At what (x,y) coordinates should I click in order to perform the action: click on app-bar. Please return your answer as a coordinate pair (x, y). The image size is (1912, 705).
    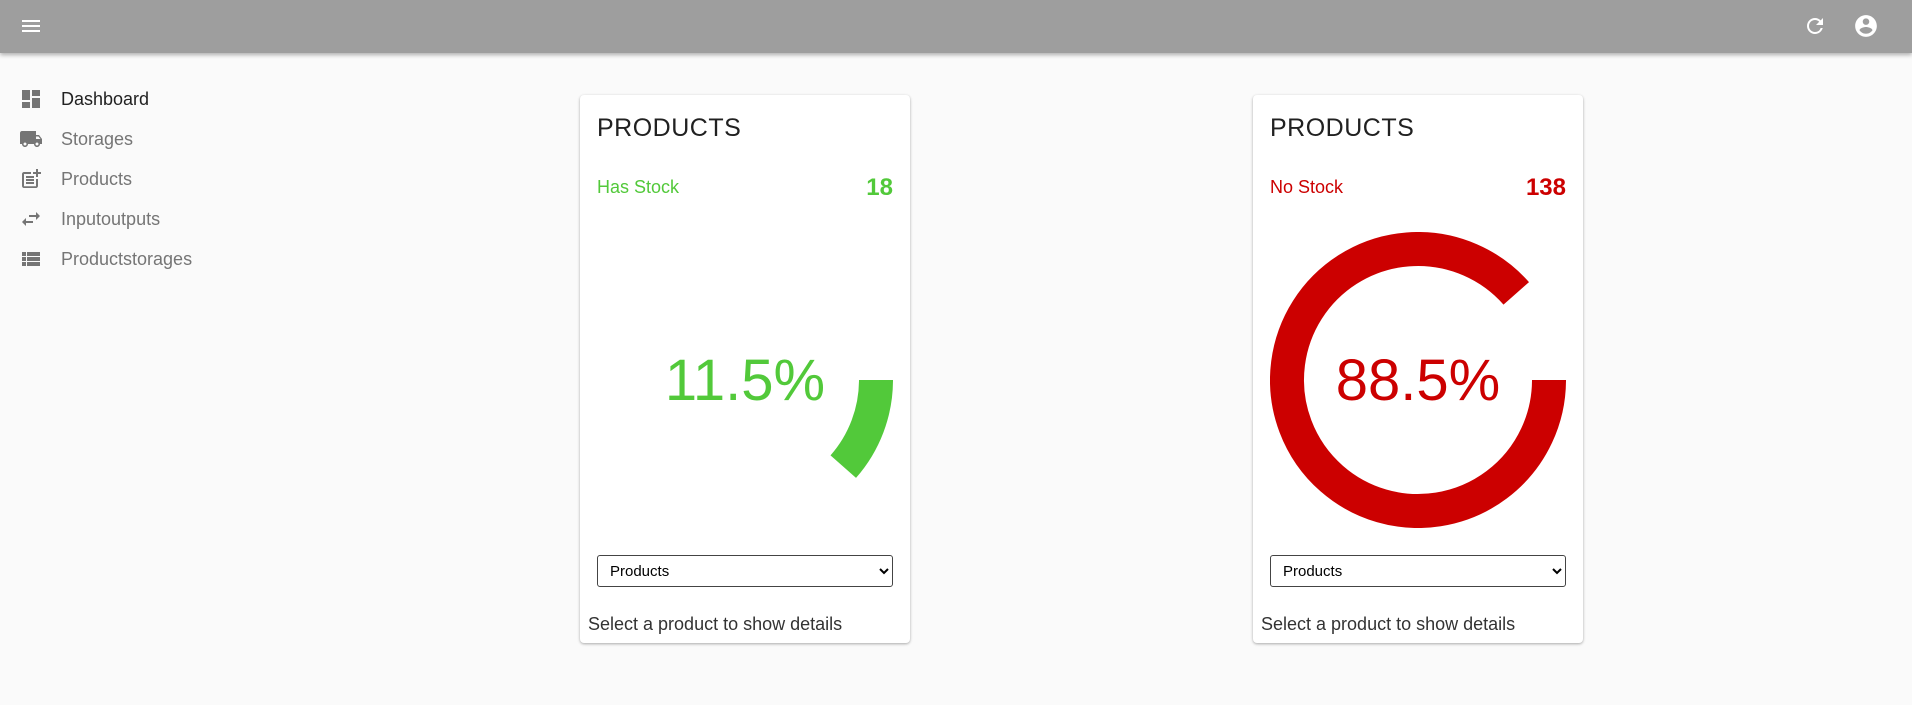
    Looking at the image, I should click on (956, 26).